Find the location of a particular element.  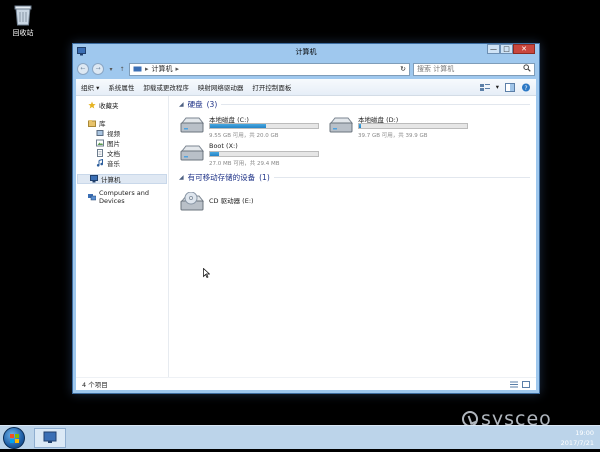

search-placeholder: 搜索 计算机 is located at coordinates (436, 69).